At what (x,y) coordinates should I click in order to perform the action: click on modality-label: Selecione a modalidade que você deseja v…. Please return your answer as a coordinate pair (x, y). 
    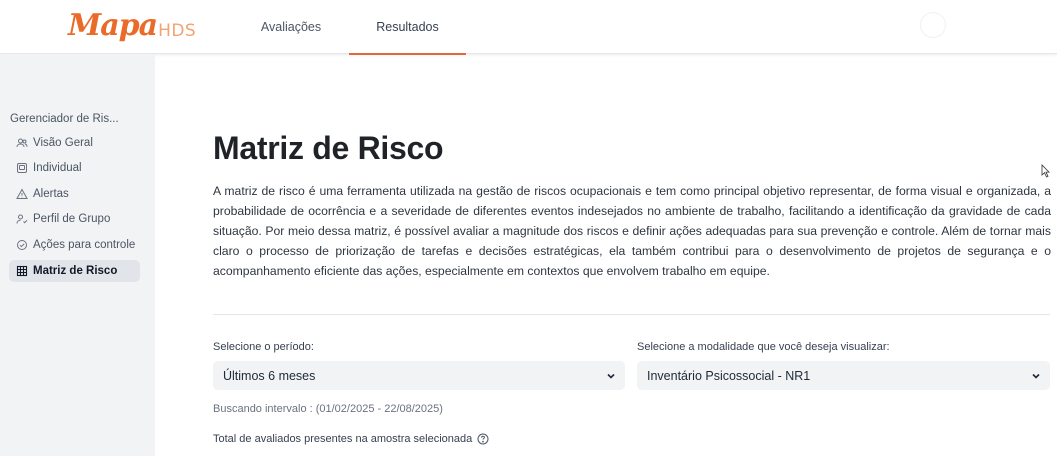
    Looking at the image, I should click on (763, 347).